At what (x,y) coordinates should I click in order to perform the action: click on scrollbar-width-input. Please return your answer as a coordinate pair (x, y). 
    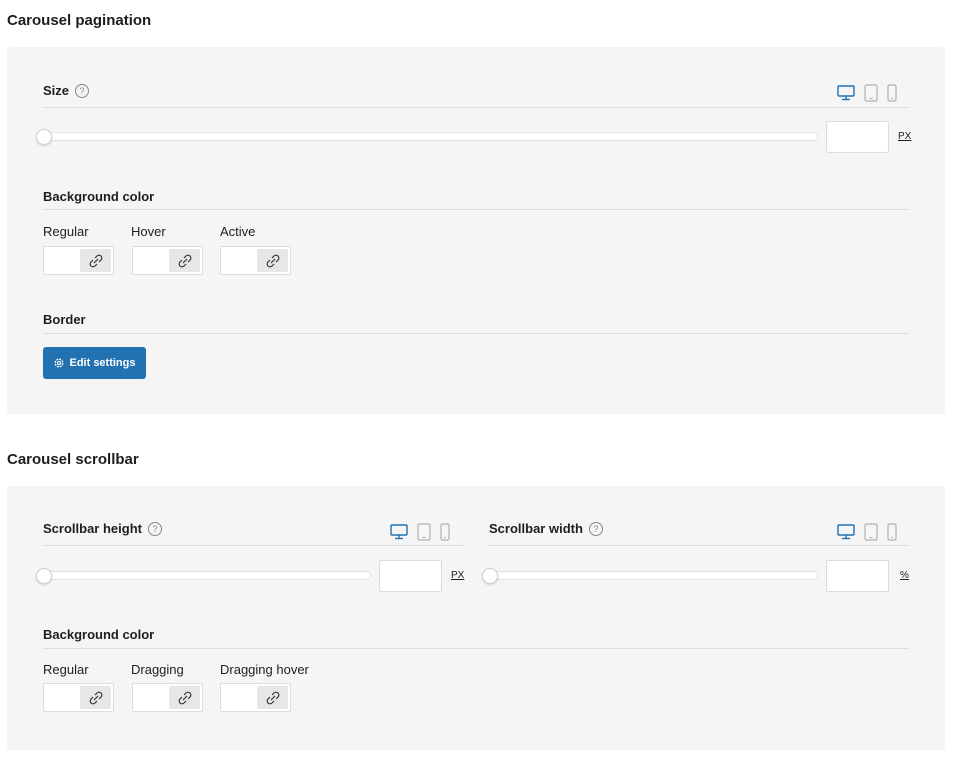
    Looking at the image, I should click on (857, 576).